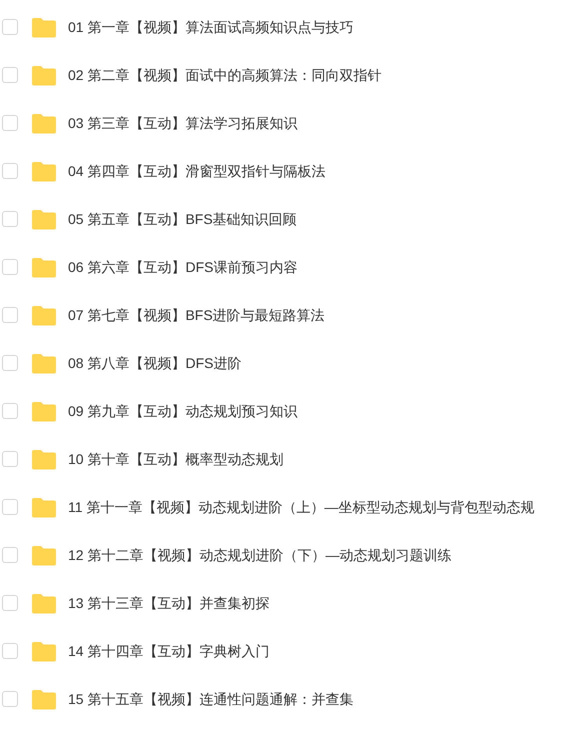  I want to click on folder-name: 13 第十三章【互动】并查集初探, so click(169, 603).